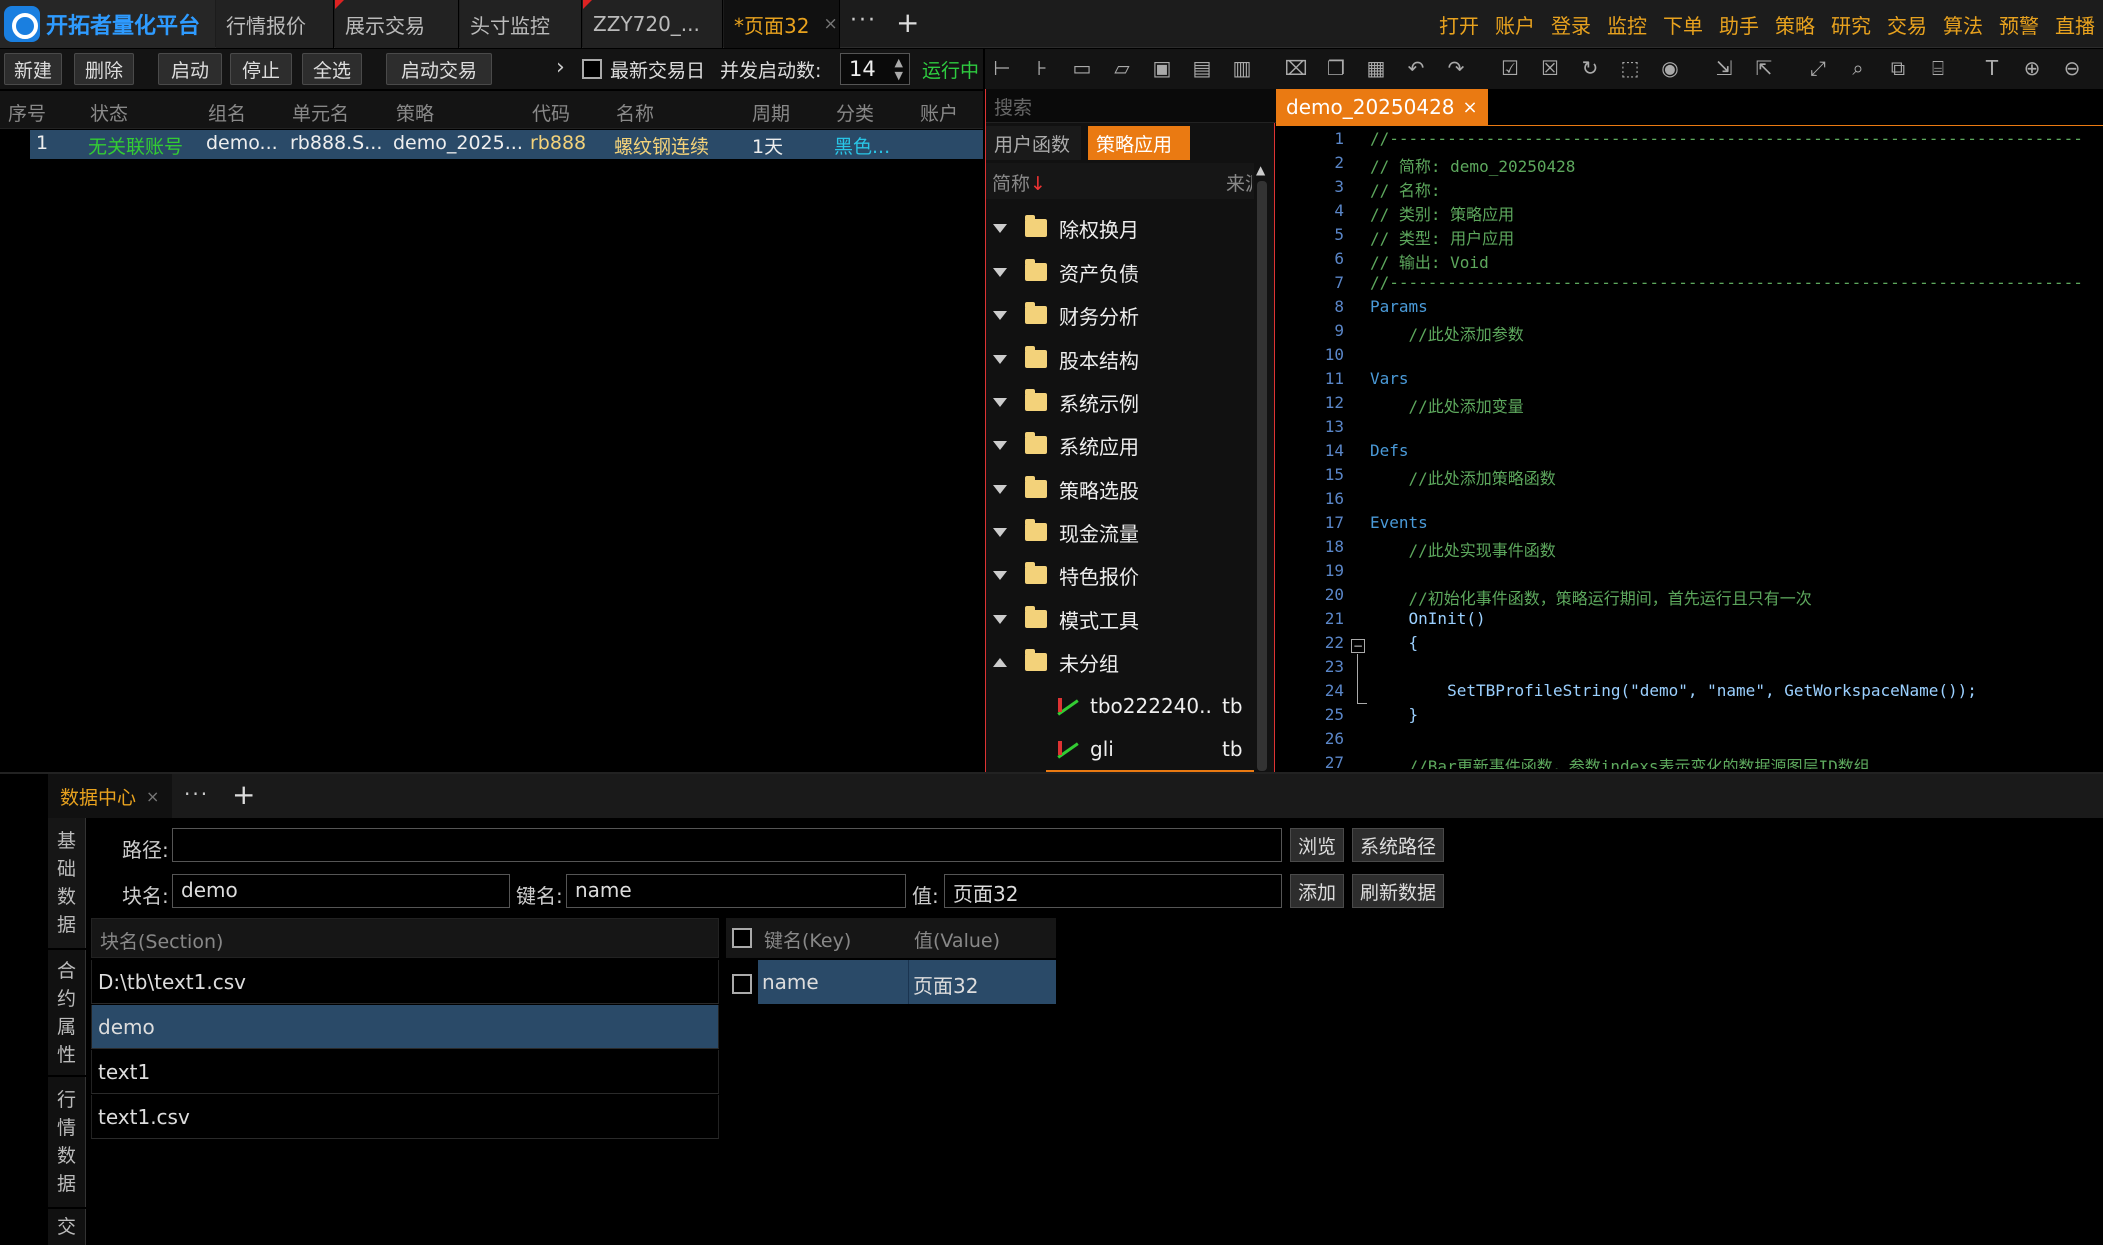  Describe the element at coordinates (1317, 891) in the screenshot. I see `add-button: 添加` at that location.